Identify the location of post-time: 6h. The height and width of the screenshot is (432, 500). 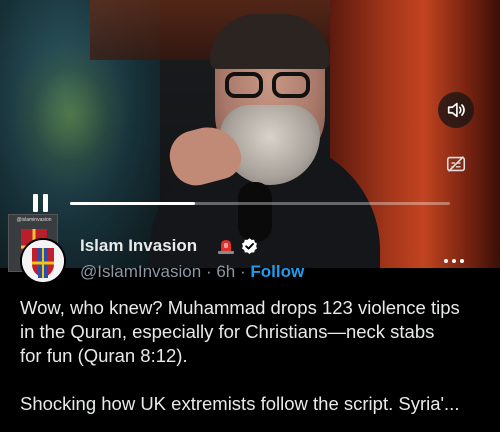
(225, 271).